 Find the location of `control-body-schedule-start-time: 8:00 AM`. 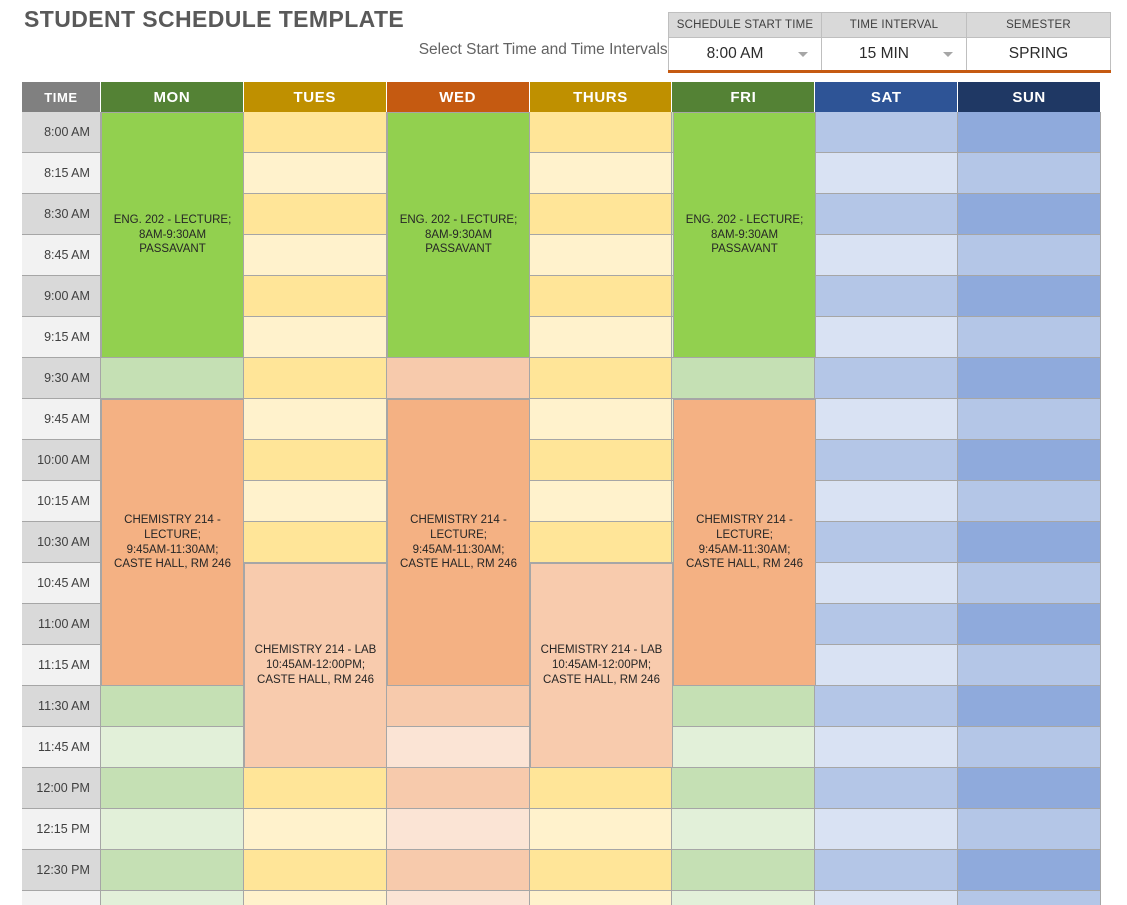

control-body-schedule-start-time: 8:00 AM is located at coordinates (745, 54).